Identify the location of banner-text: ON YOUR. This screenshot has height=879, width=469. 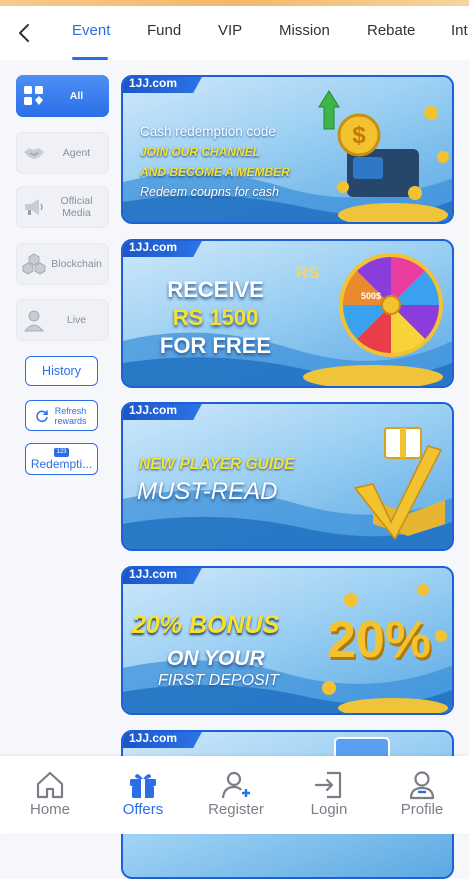
(216, 658).